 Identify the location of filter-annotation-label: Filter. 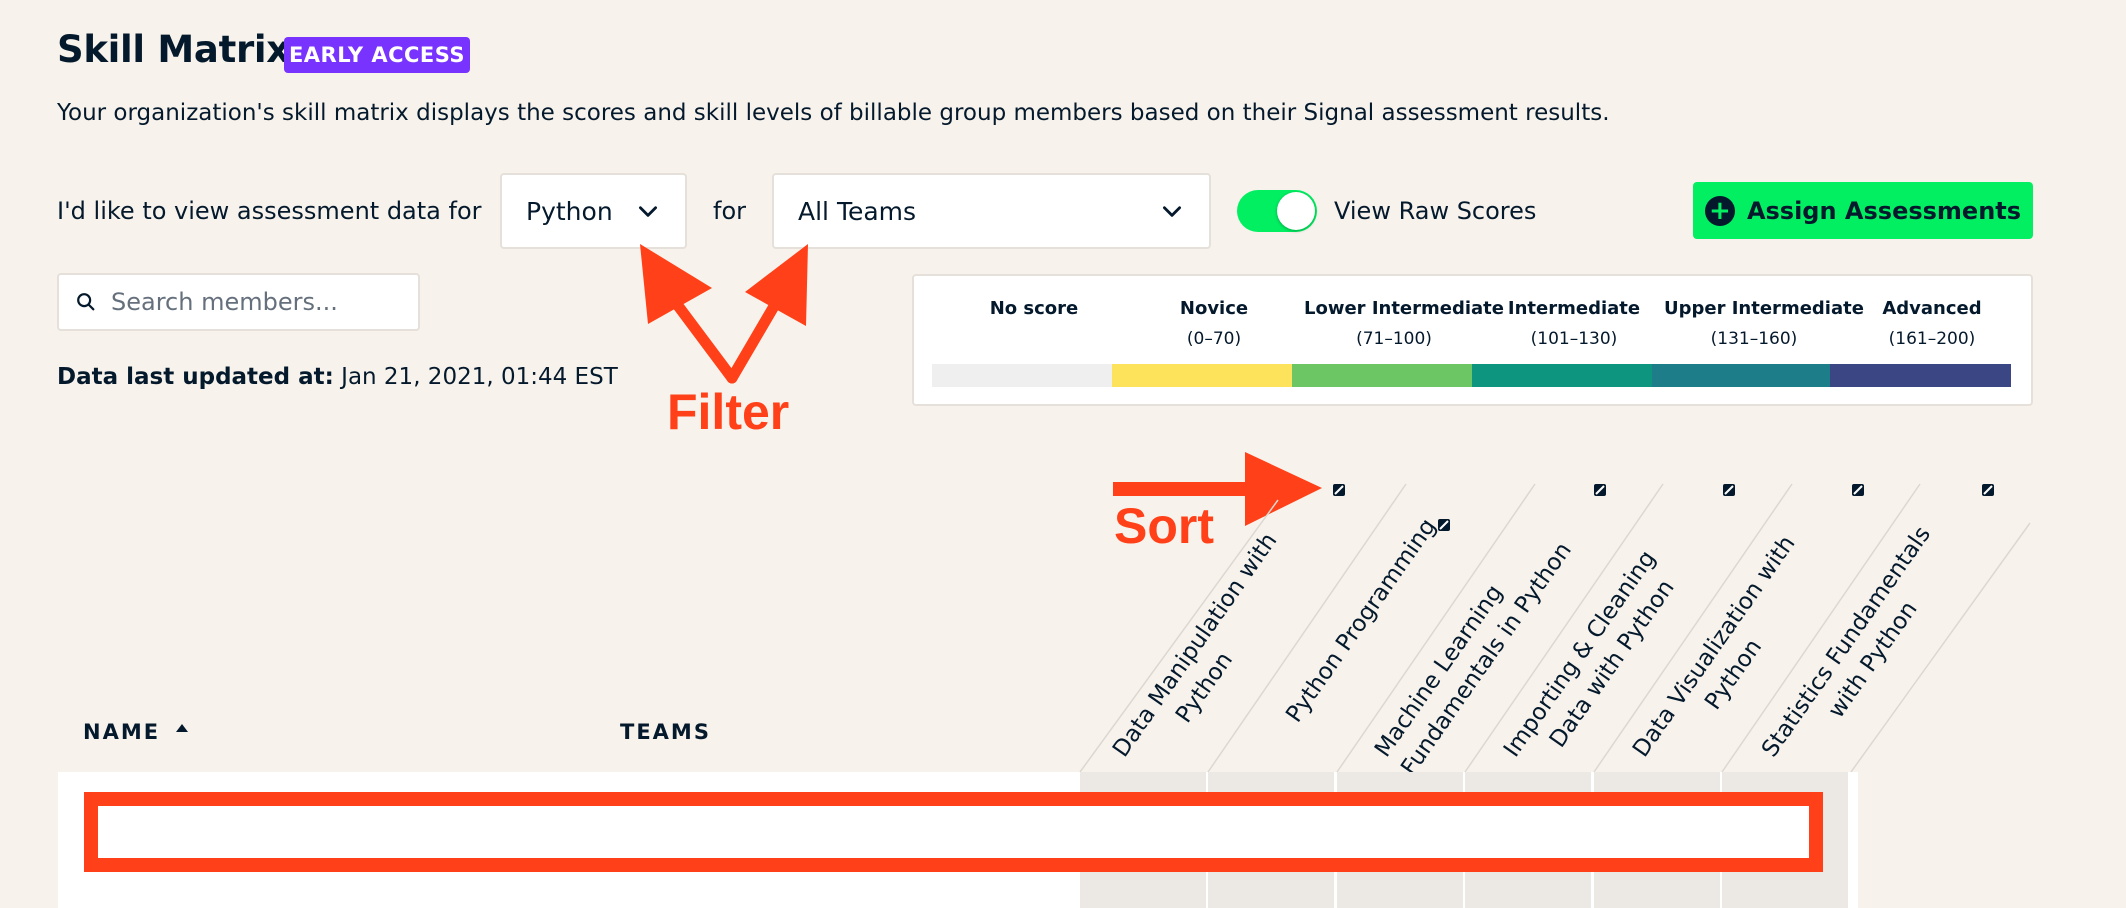
(728, 412).